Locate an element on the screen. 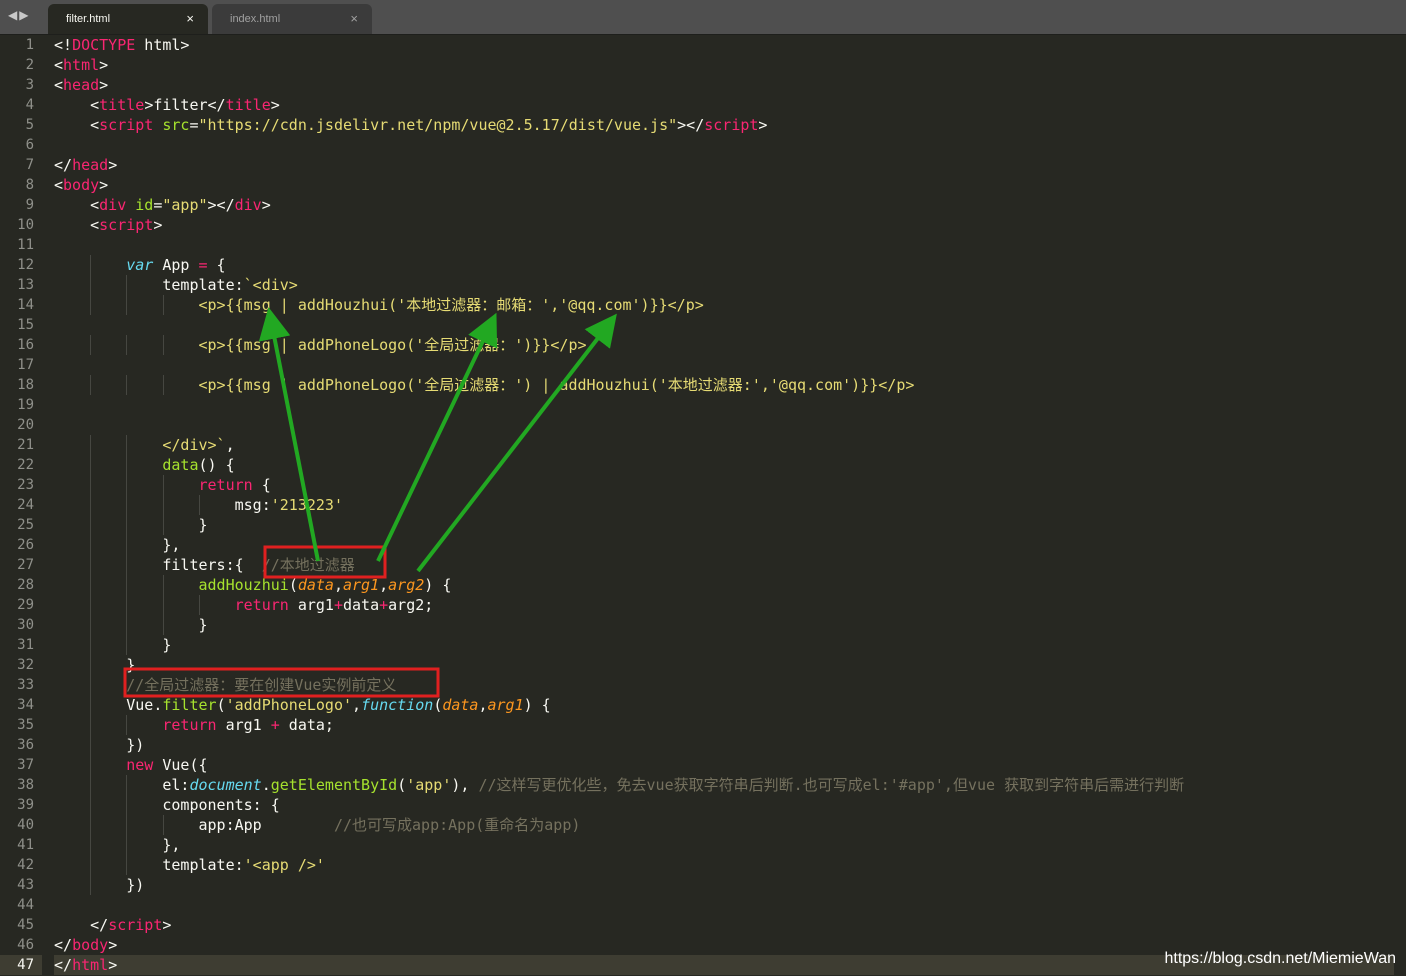 This screenshot has width=1406, height=976. code-token: 'addPhoneLogo' is located at coordinates (289, 705).